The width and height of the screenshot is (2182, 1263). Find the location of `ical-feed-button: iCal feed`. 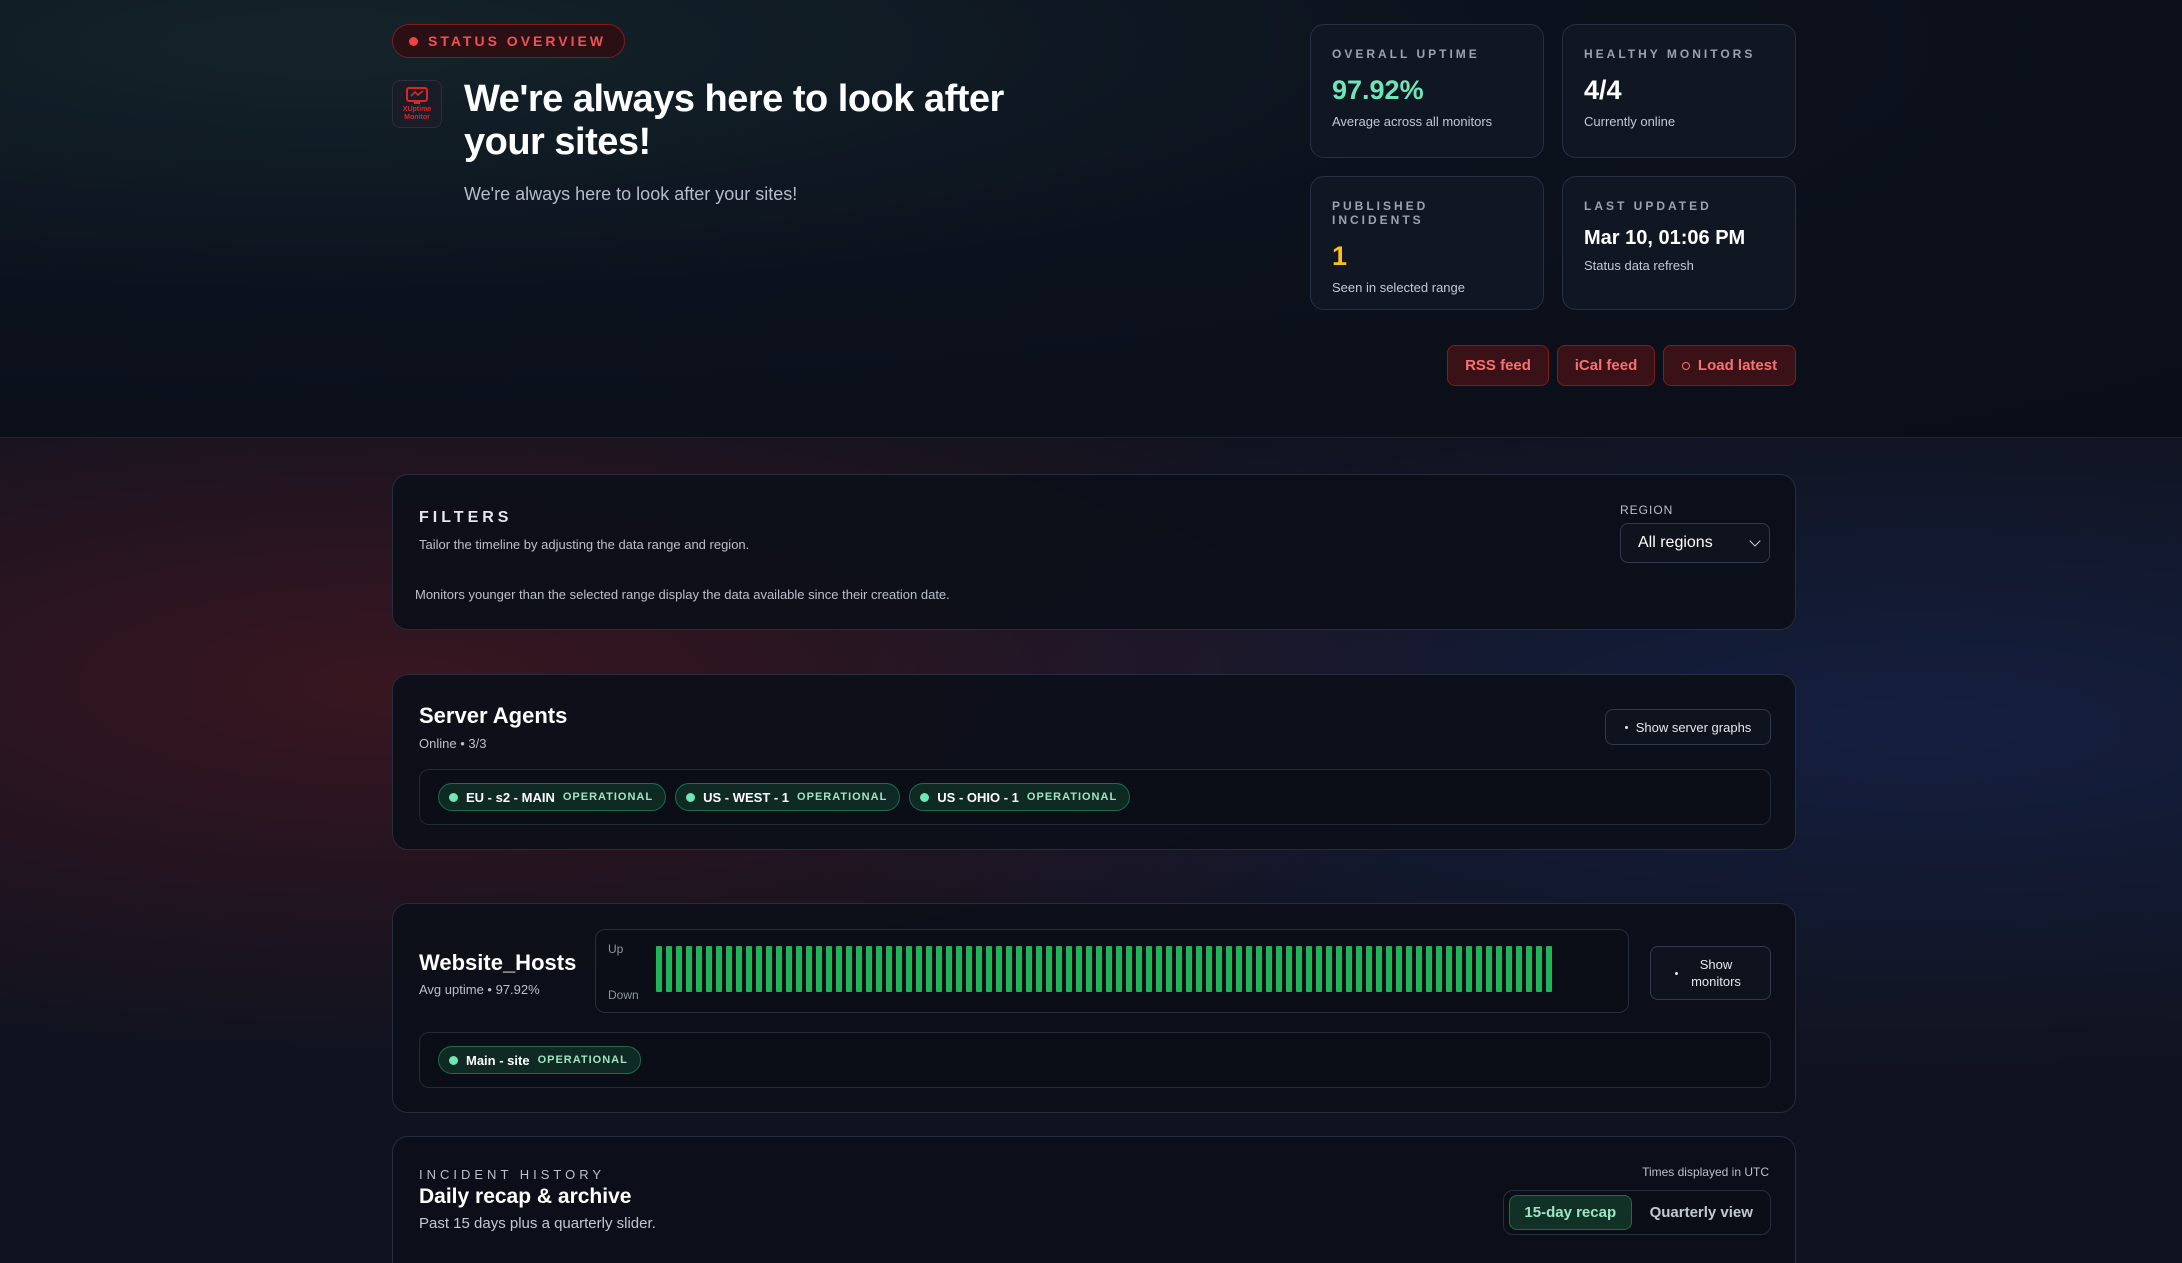

ical-feed-button: iCal feed is located at coordinates (1606, 365).